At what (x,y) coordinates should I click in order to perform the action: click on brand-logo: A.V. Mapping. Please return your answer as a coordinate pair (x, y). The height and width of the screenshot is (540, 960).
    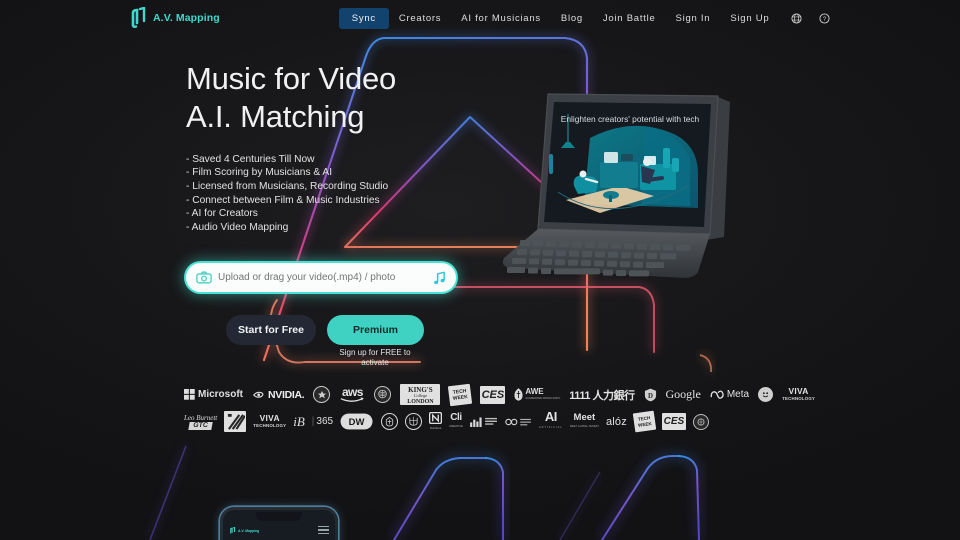
    Looking at the image, I should click on (174, 18).